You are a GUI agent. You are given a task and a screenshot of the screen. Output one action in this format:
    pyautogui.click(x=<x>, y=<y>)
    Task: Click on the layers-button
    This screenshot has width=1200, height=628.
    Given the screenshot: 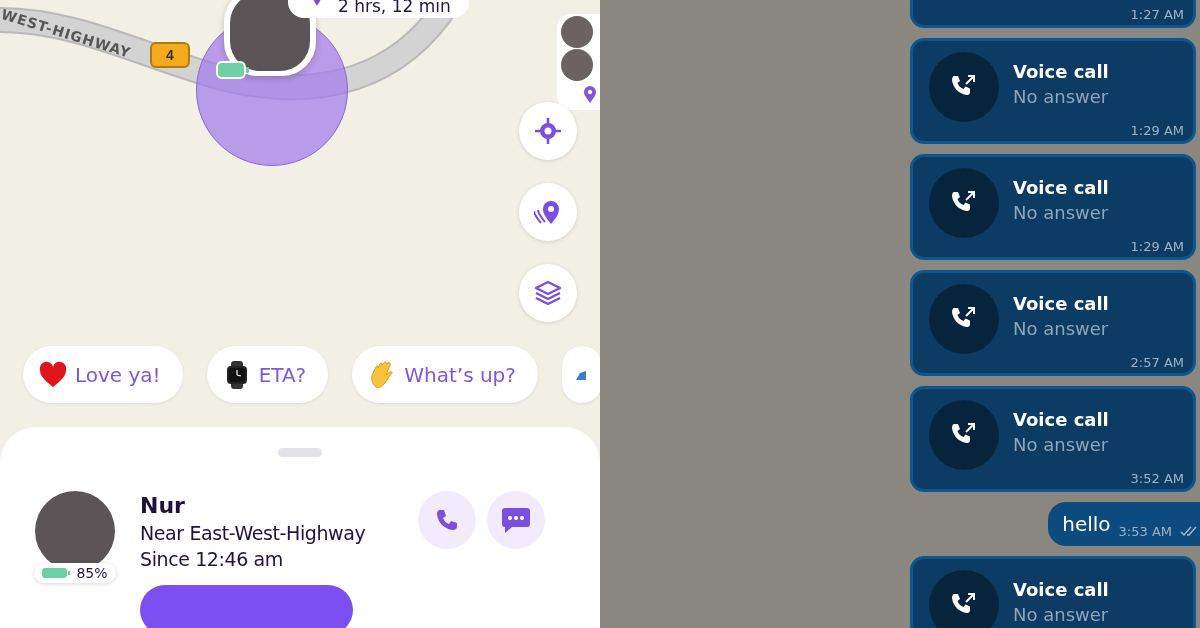 What is the action you would take?
    pyautogui.click(x=548, y=293)
    